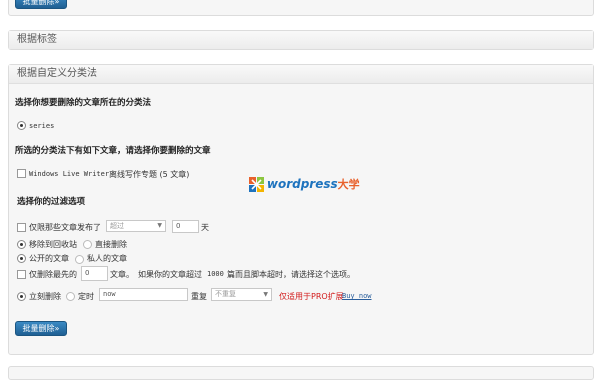 The image size is (601, 380). I want to click on taxonomy-heading: 选择你想要删除的文章所在的分类法, so click(83, 103).